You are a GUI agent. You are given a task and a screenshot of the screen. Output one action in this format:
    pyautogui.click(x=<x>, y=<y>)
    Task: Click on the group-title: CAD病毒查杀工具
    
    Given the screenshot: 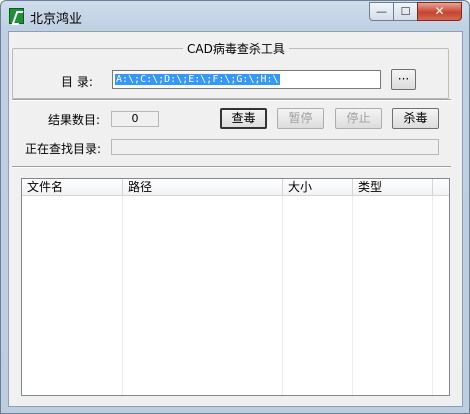 What is the action you would take?
    pyautogui.click(x=236, y=48)
    